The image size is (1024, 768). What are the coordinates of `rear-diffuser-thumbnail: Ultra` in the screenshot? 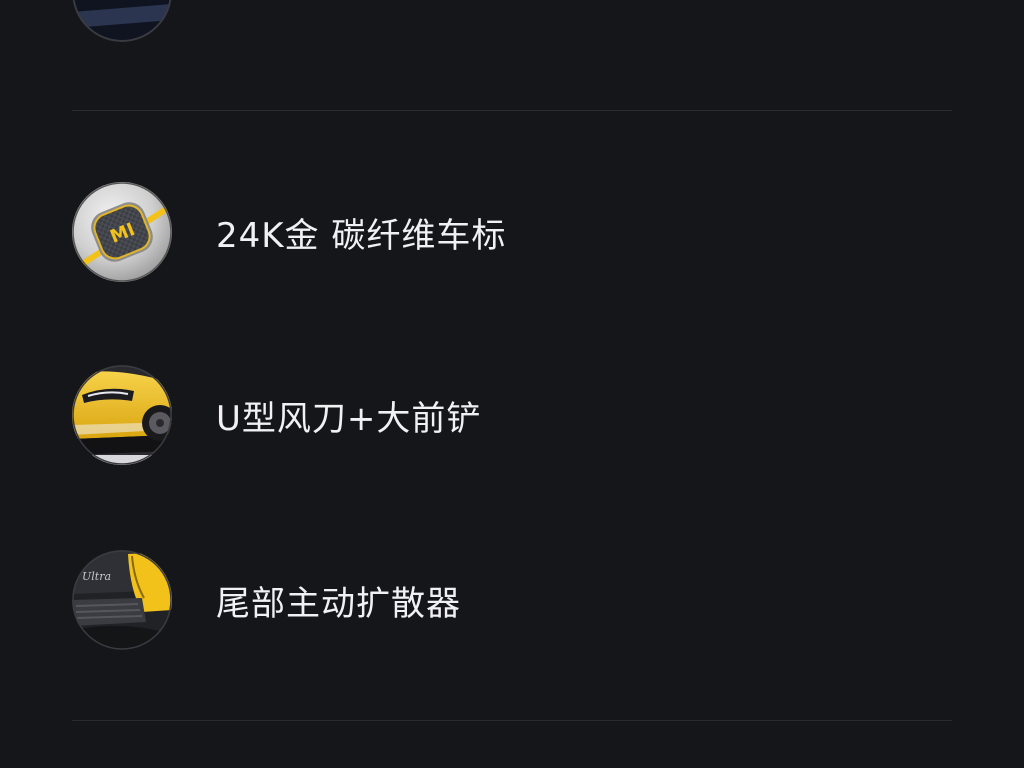 It's located at (122, 600).